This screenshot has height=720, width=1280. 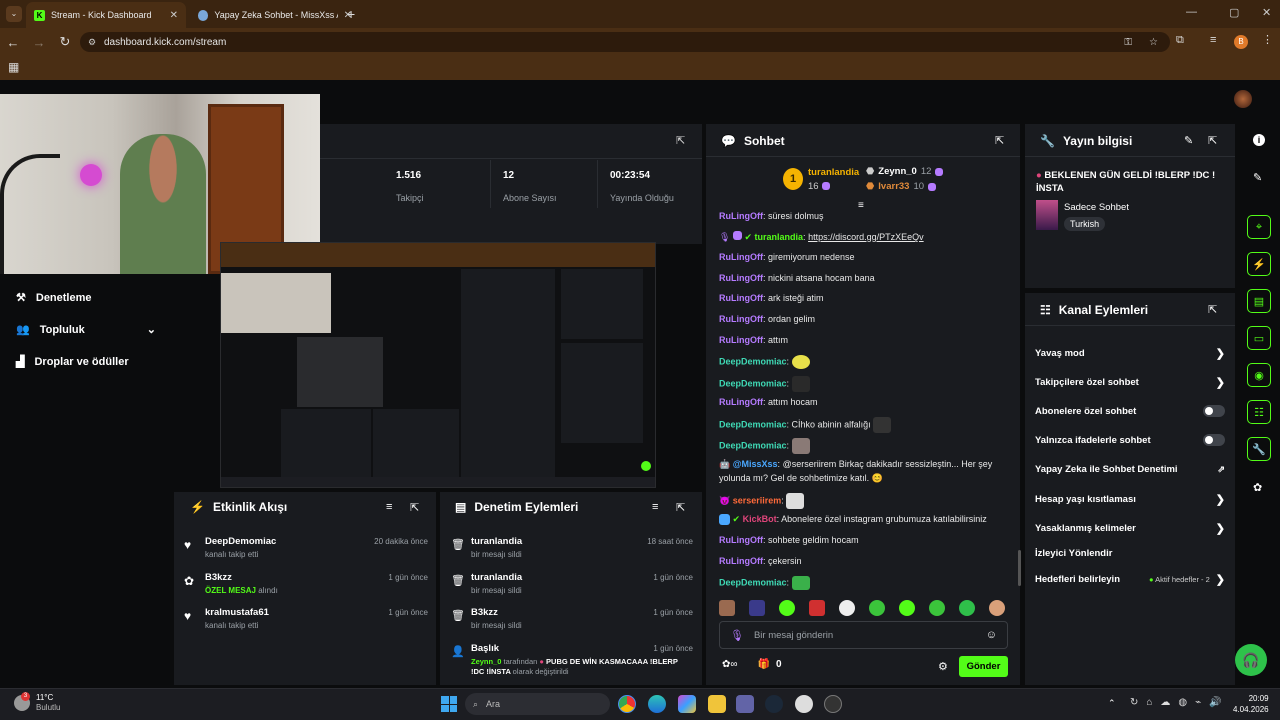 What do you see at coordinates (13, 42) in the screenshot?
I see `back-icon: ←` at bounding box center [13, 42].